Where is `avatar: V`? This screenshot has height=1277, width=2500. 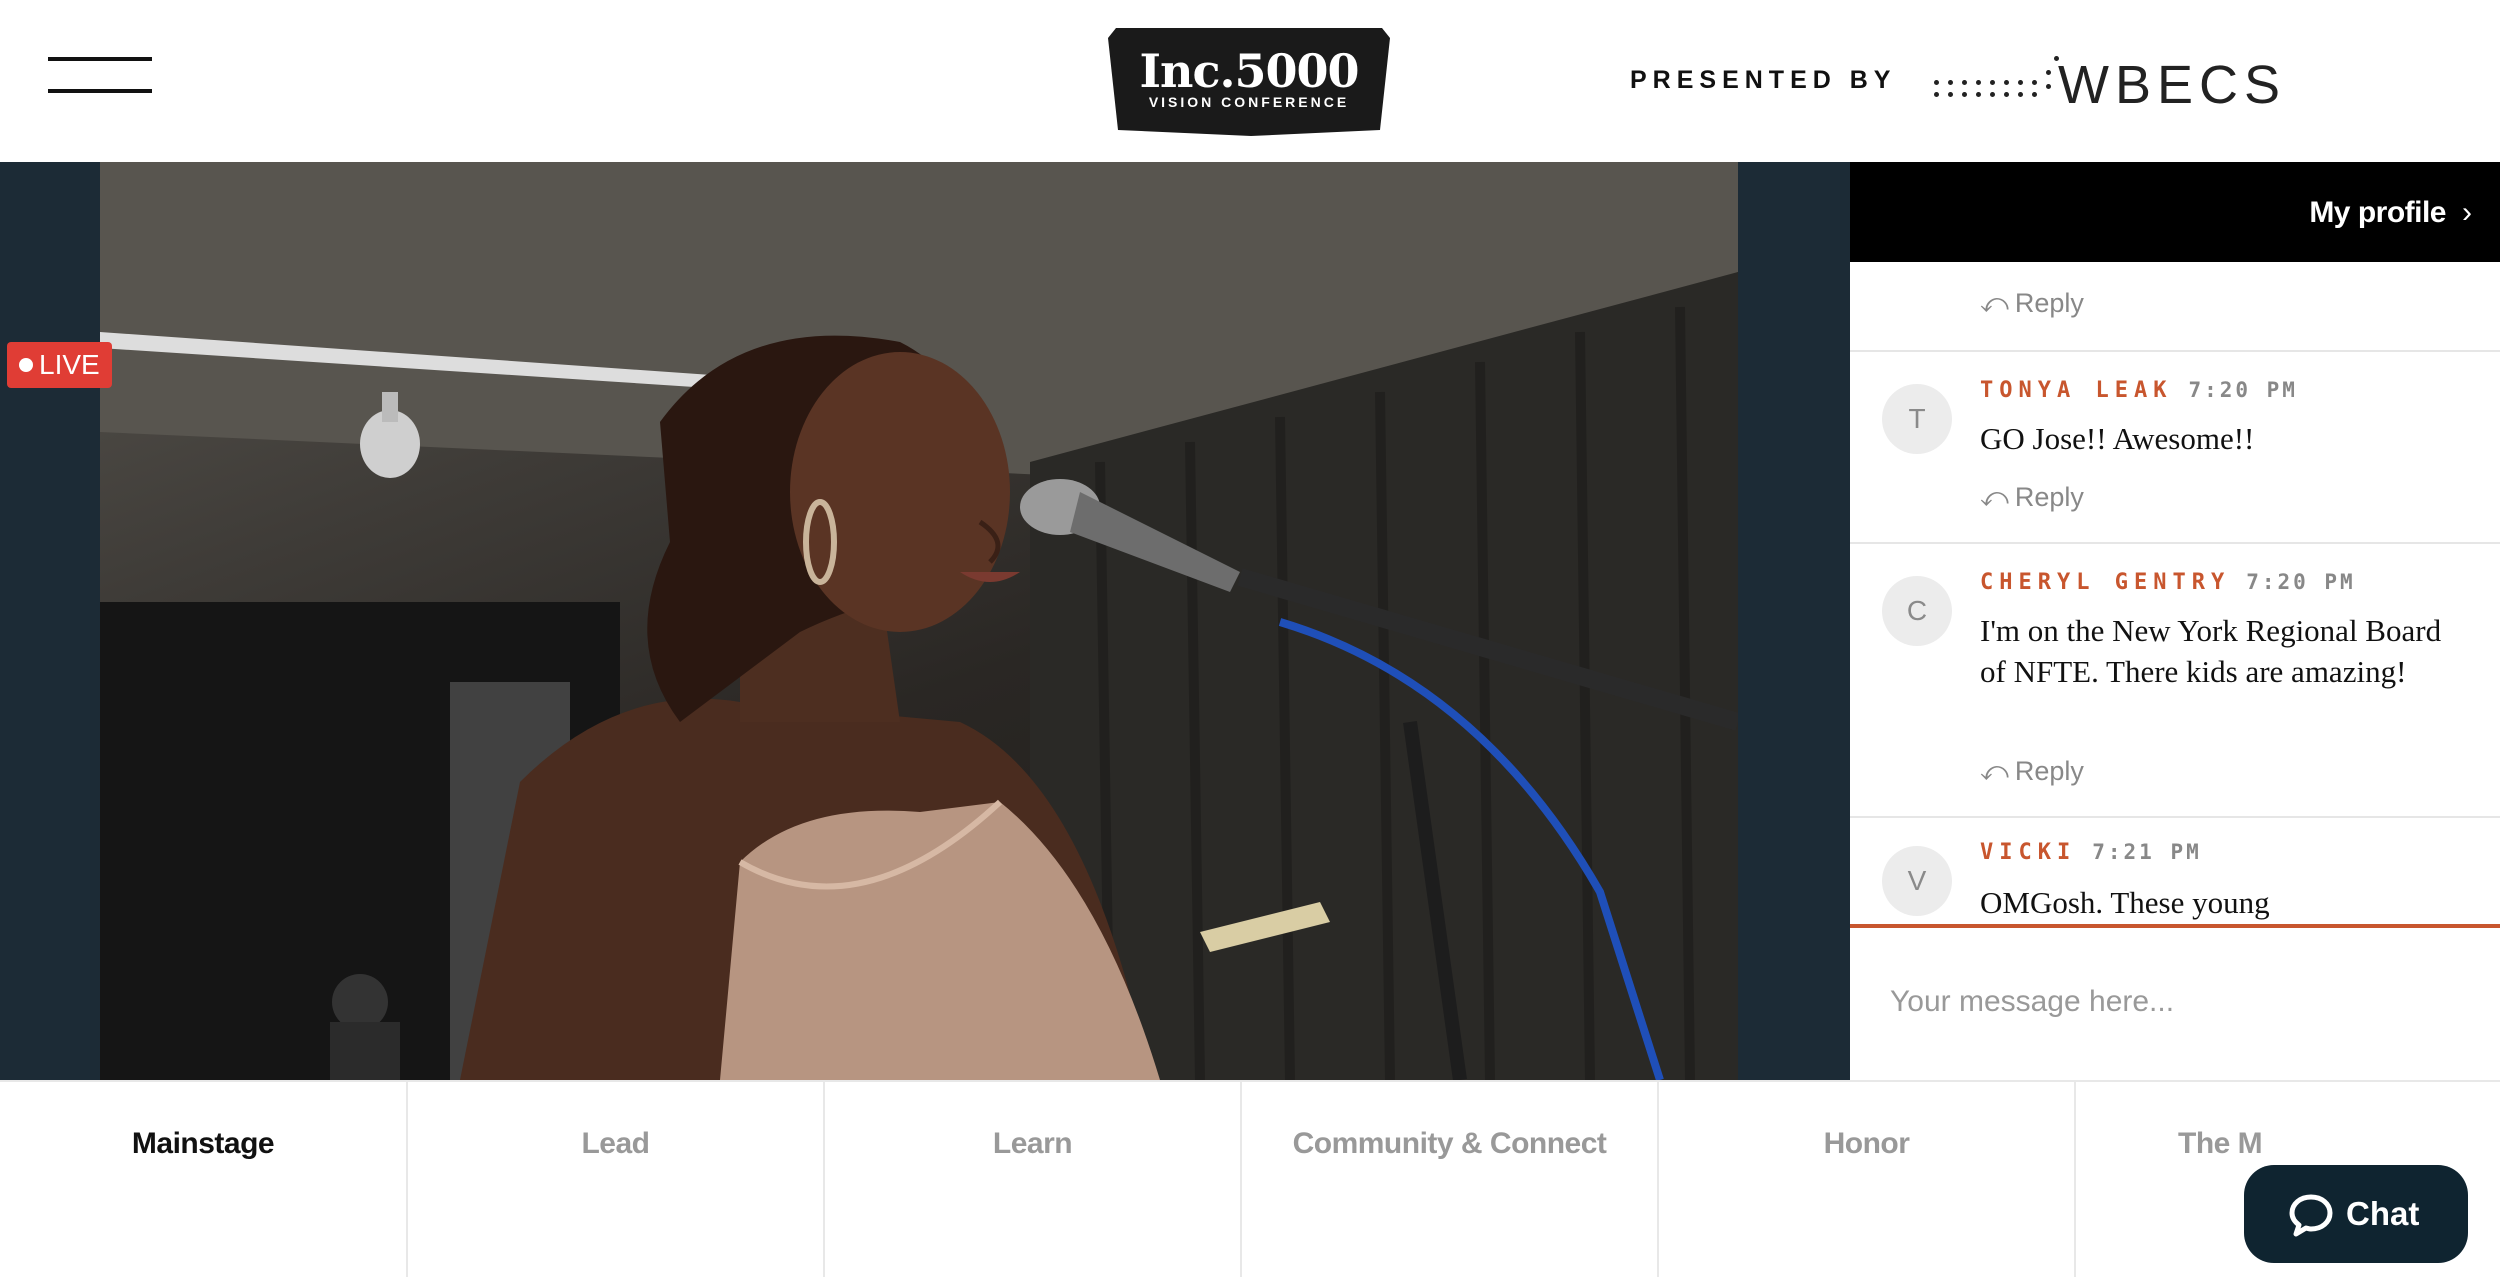 avatar: V is located at coordinates (1917, 881).